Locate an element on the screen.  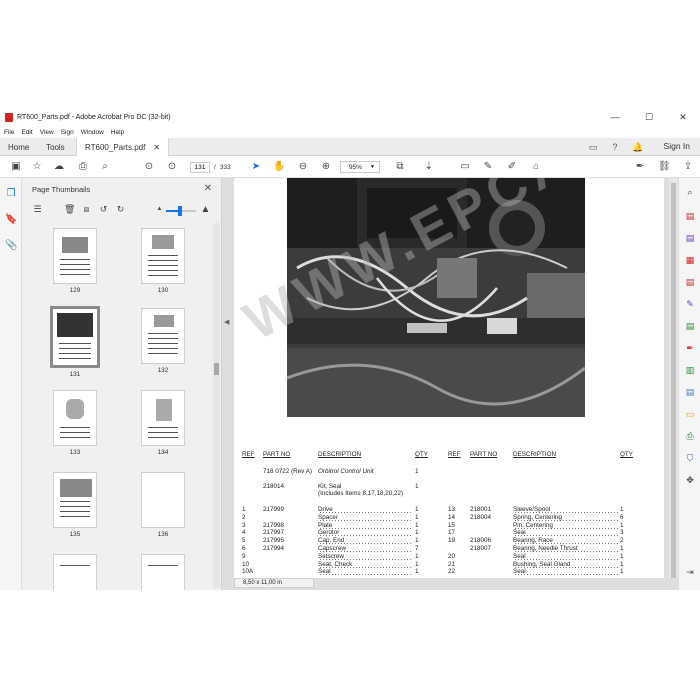
header-ref: REF is located at coordinates (454, 454).